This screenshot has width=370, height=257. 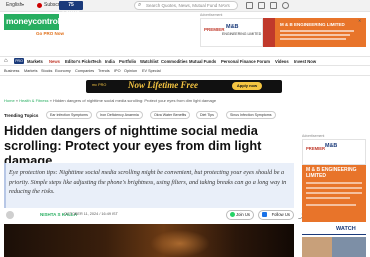 What do you see at coordinates (211, 15) in the screenshot?
I see `ad-label: Advertisement` at bounding box center [211, 15].